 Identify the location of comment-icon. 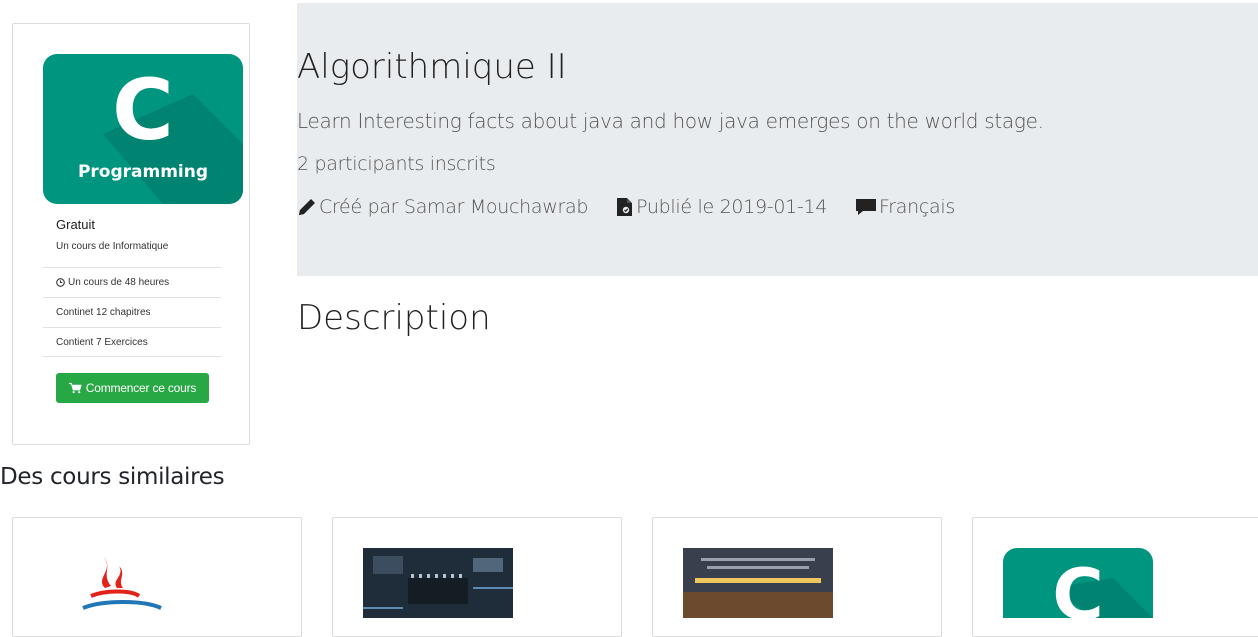
(866, 207).